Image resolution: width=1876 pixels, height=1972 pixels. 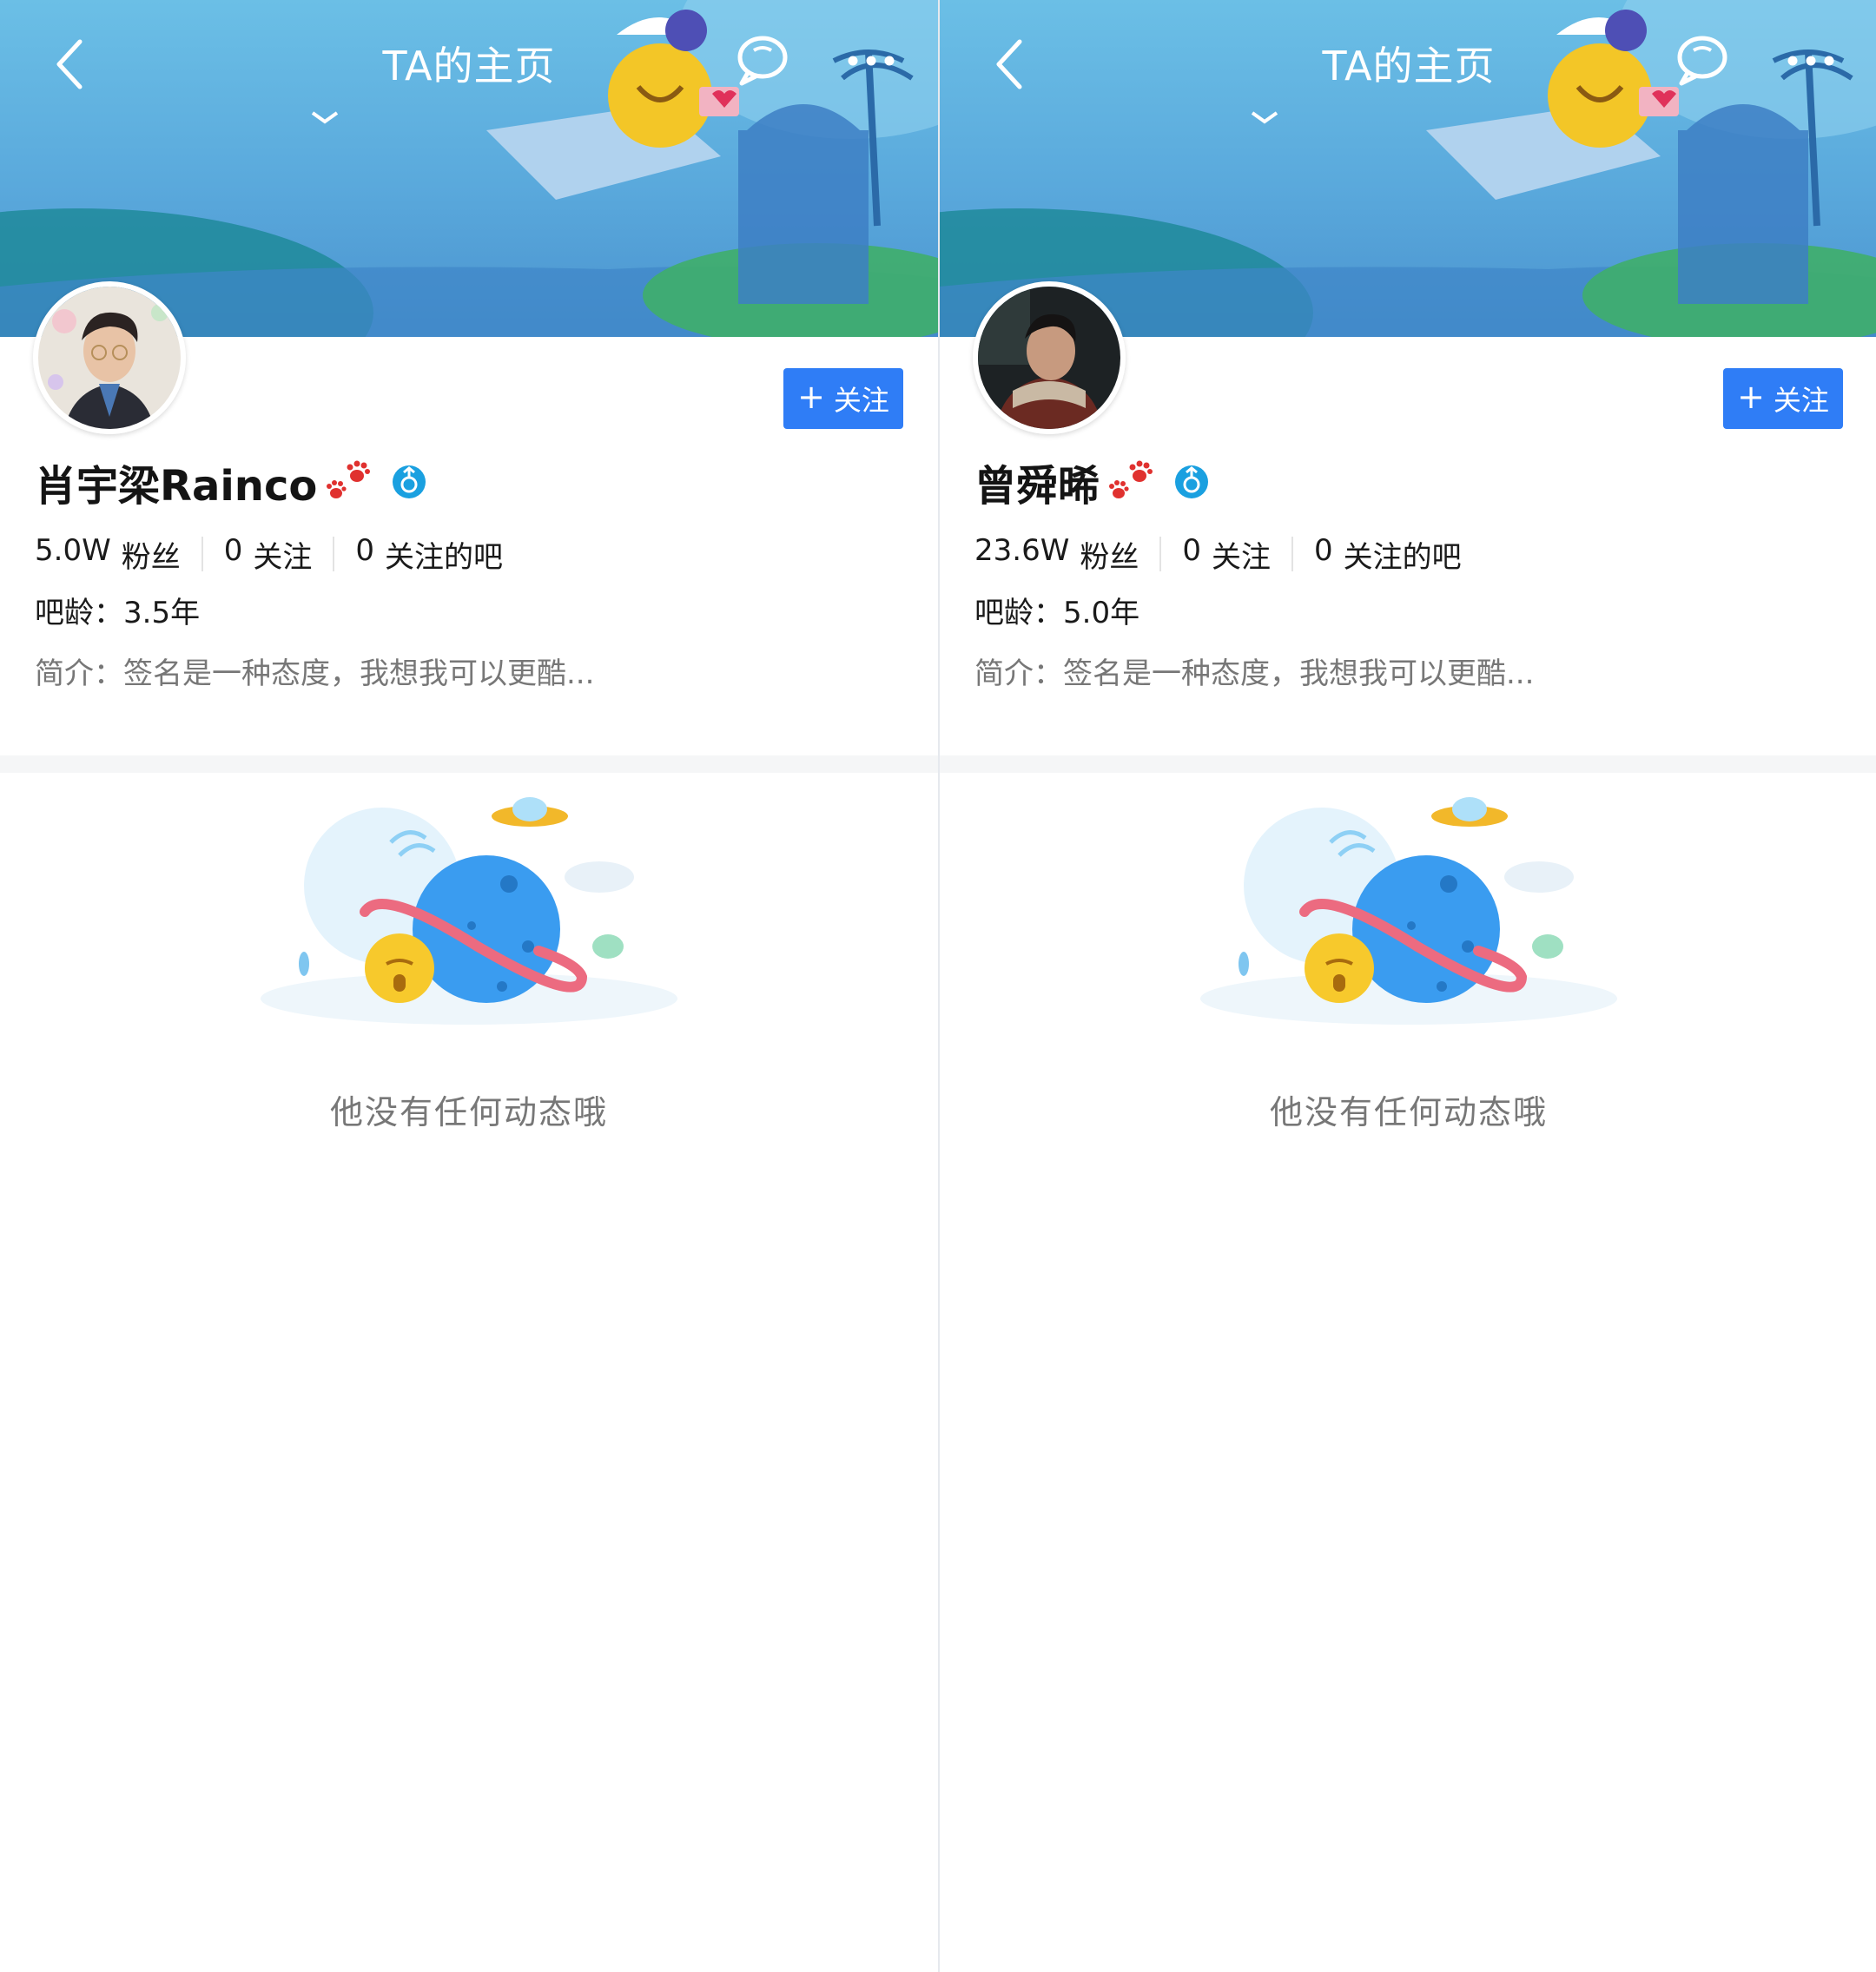 What do you see at coordinates (176, 486) in the screenshot?
I see `user-name: 肖宇梁Rainco` at bounding box center [176, 486].